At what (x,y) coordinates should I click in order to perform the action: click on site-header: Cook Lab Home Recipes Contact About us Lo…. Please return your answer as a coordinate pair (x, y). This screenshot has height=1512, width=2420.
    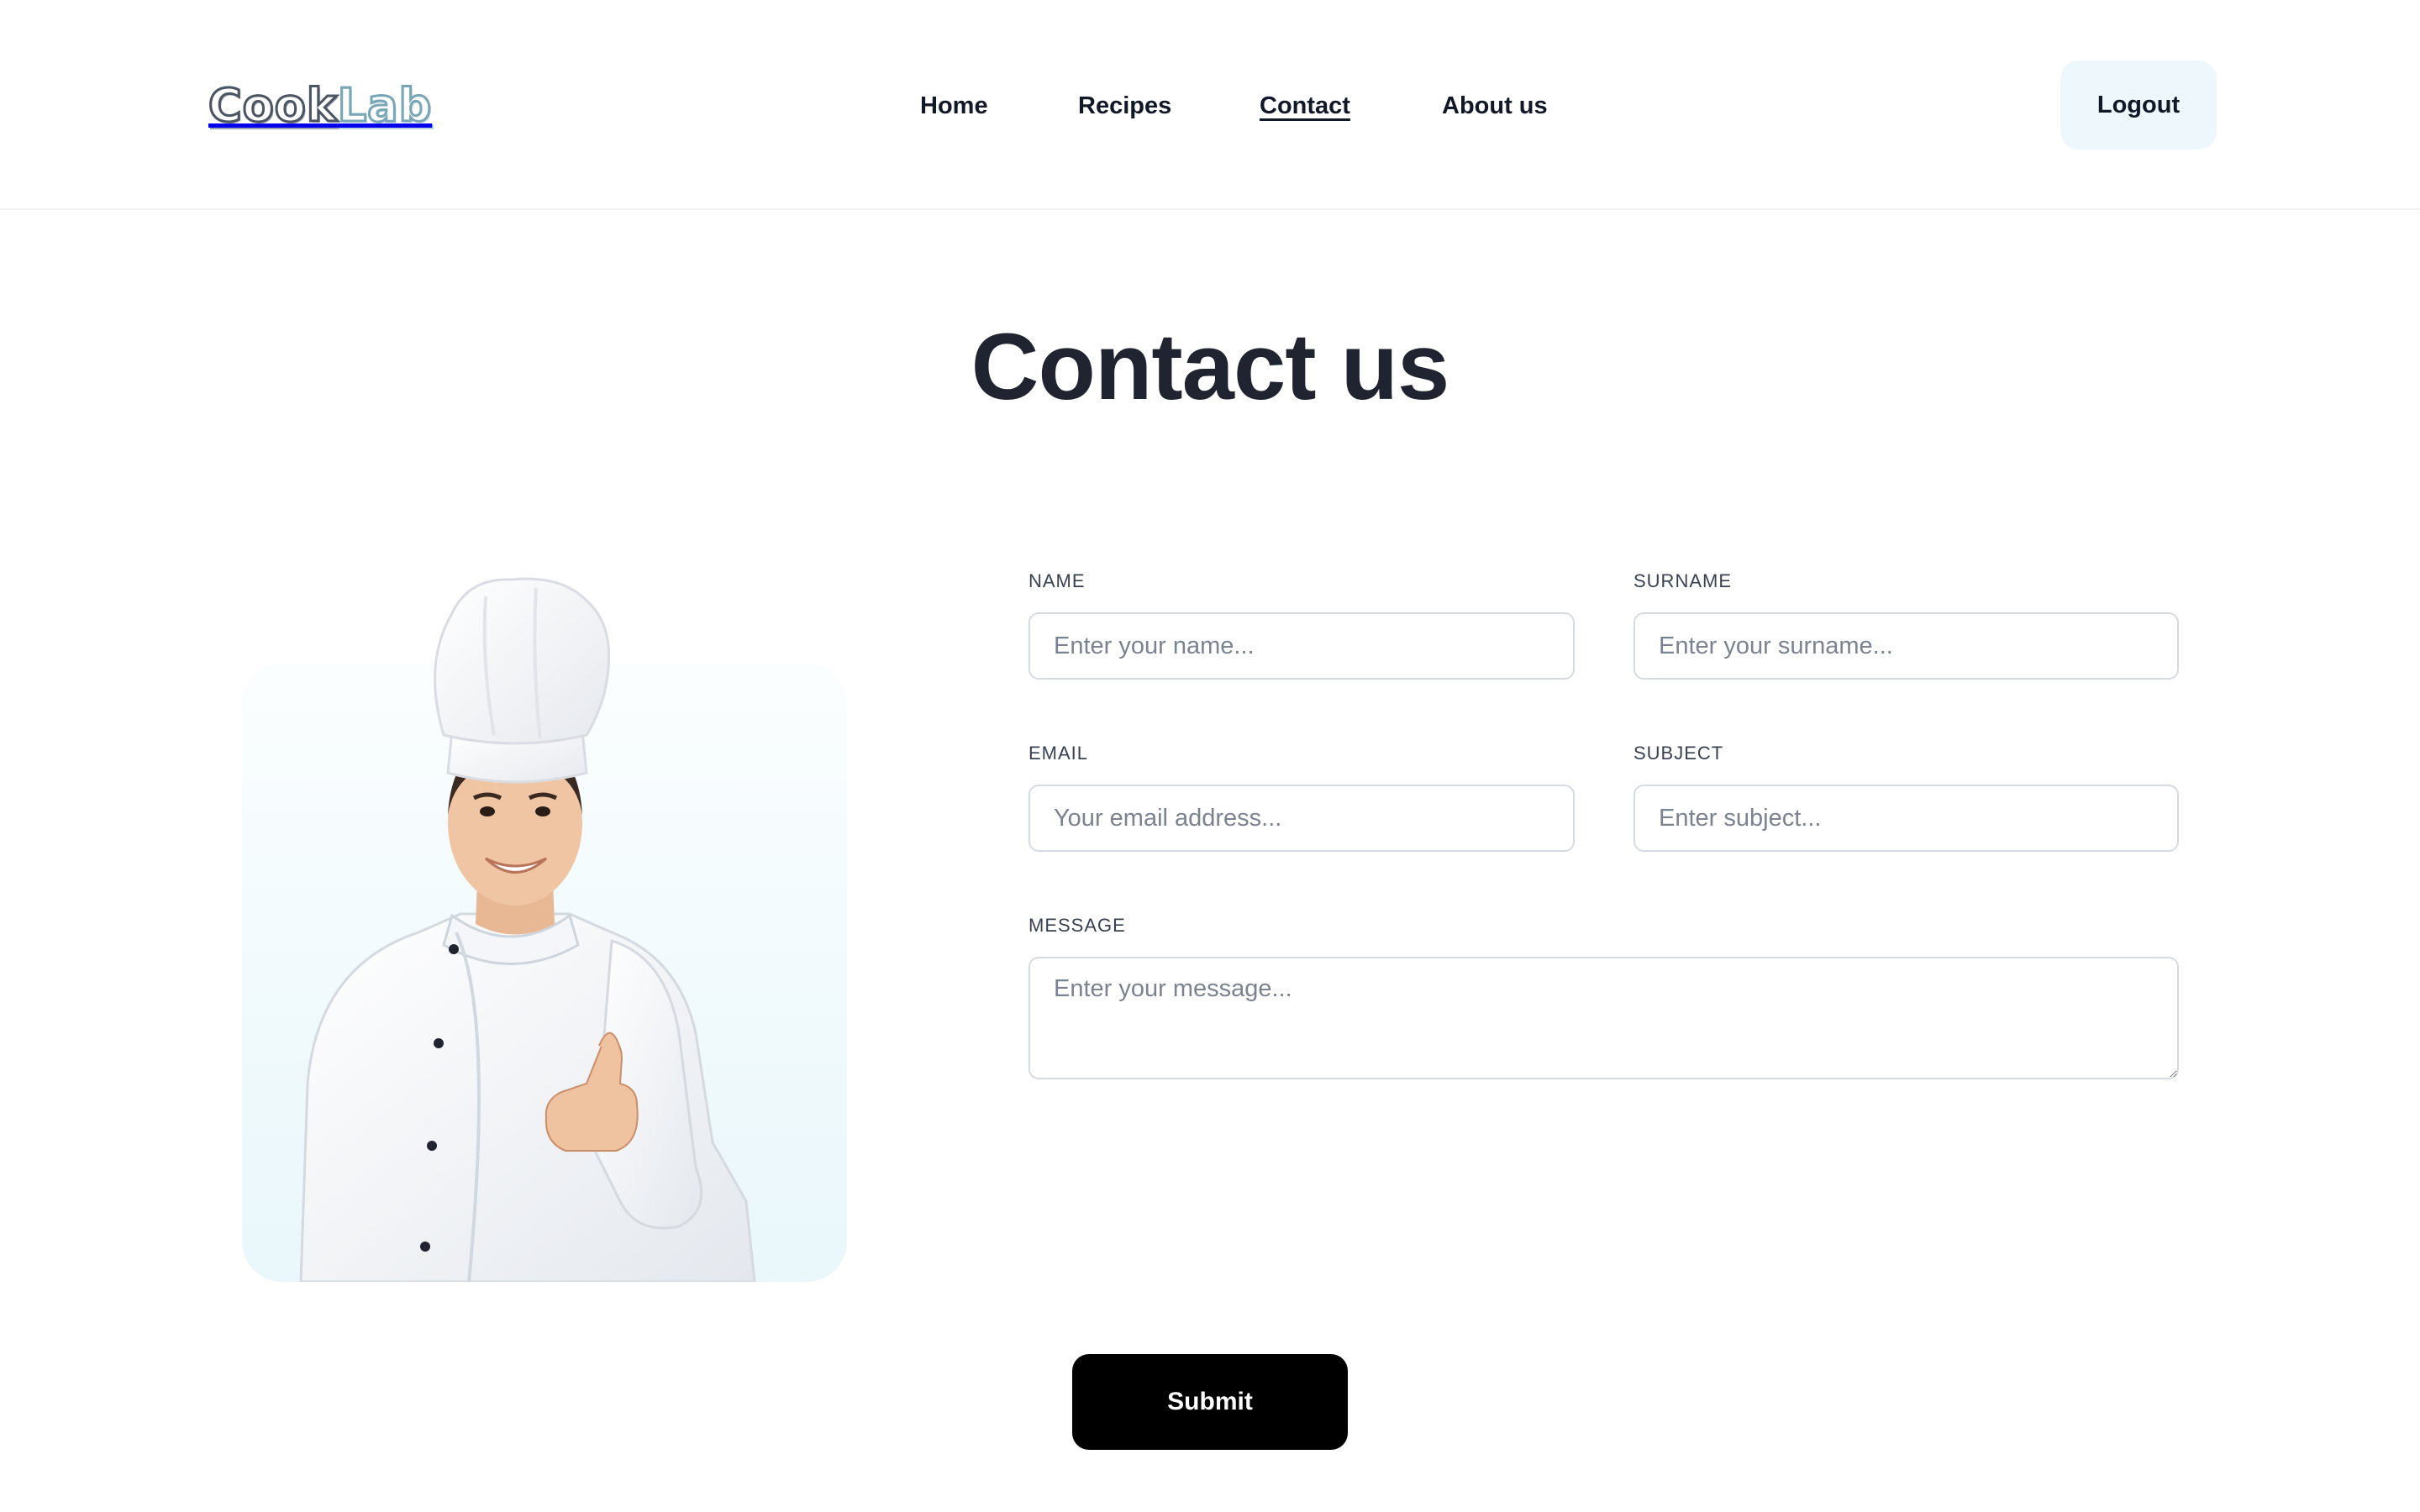
    Looking at the image, I should click on (1210, 105).